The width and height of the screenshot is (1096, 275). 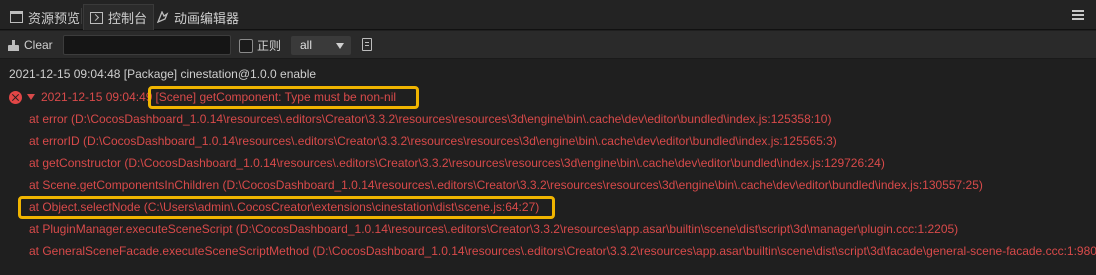 What do you see at coordinates (96, 17) in the screenshot?
I see `console-icon` at bounding box center [96, 17].